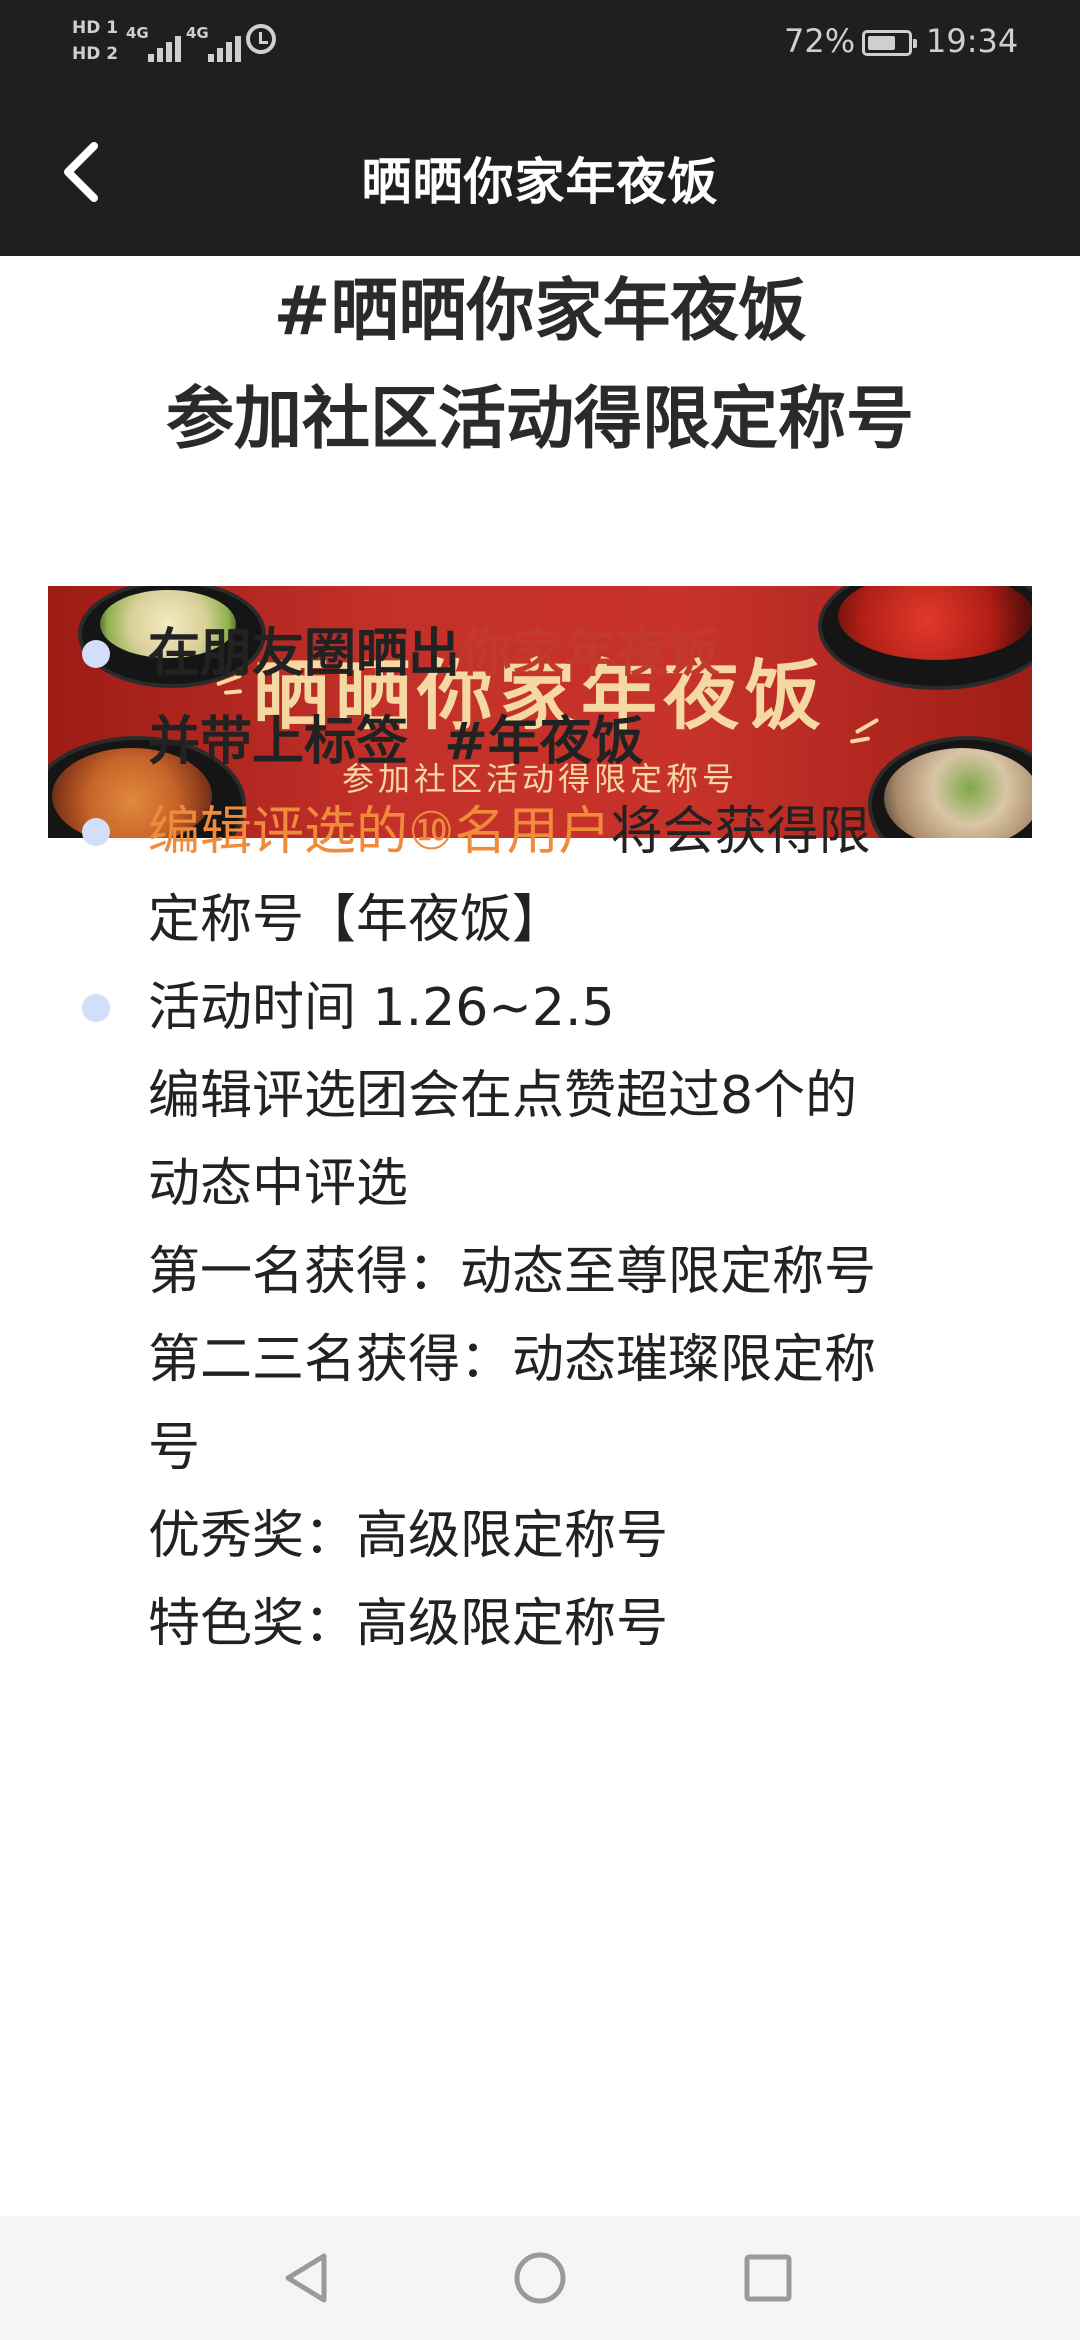  I want to click on rule-line: 第二三名获得：动态璀璨限定称, so click(512, 1360).